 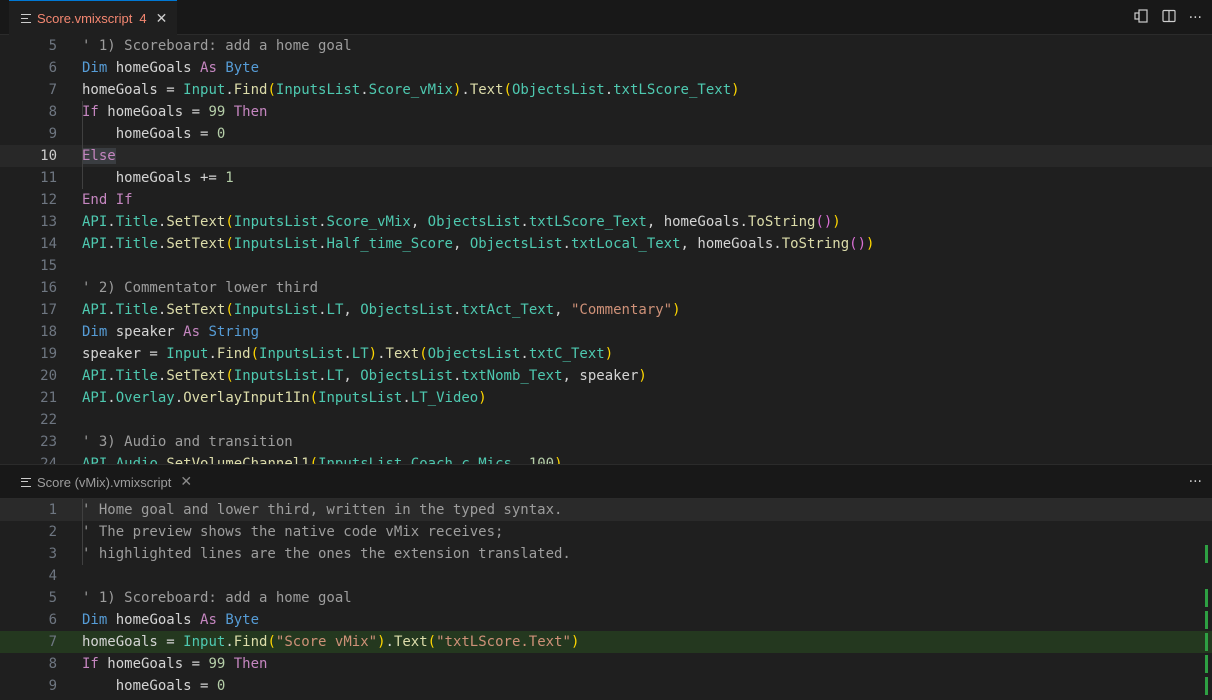 What do you see at coordinates (857, 244) in the screenshot?
I see `token: ()` at bounding box center [857, 244].